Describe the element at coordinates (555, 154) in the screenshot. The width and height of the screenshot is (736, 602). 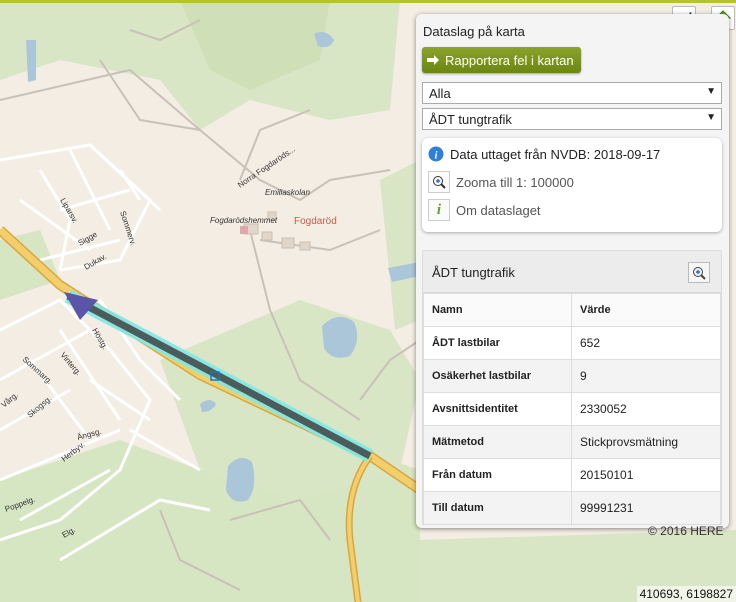
I see `source-text: Data uttaget från NVDB: 2018-09-17` at that location.